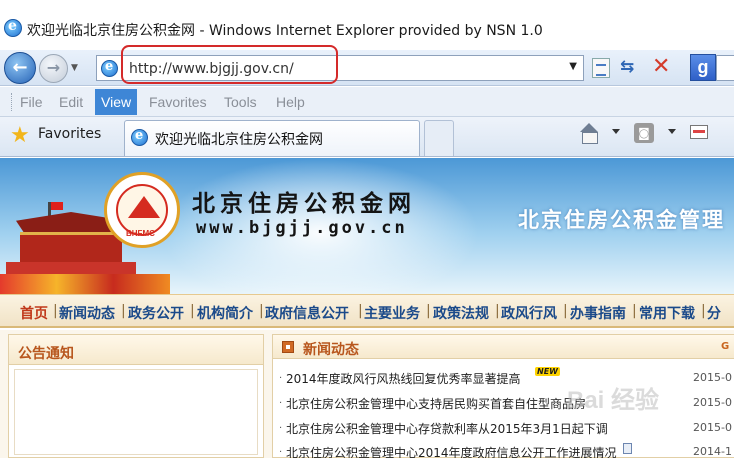  I want to click on news-item: · 北京住房公积金管理中心2014年度政府信息公开工作进展情况 2014-1, so click(503, 448).